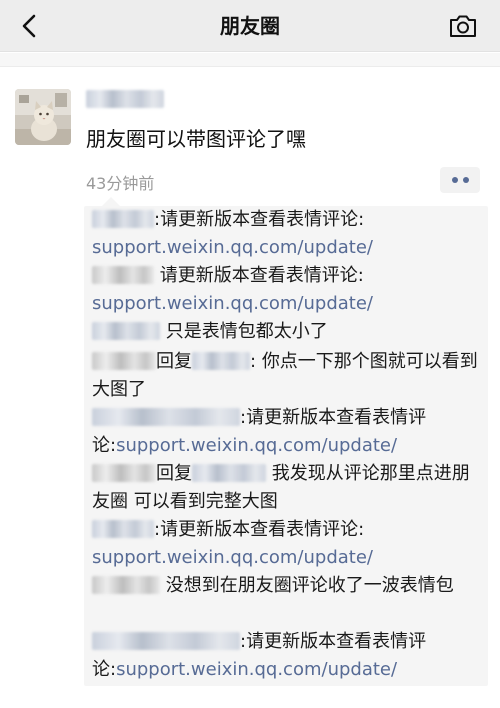 This screenshot has width=500, height=708. I want to click on post-time: 43分钟前, so click(120, 183).